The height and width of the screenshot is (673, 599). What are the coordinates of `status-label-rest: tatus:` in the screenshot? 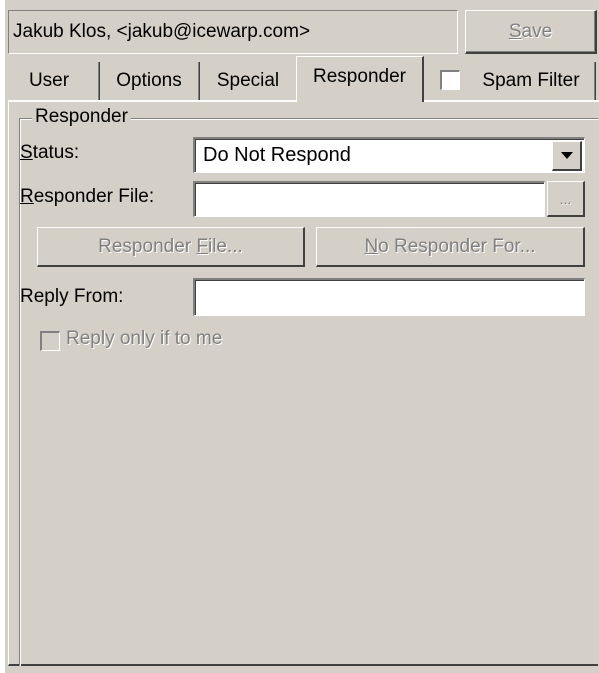 It's located at (56, 152).